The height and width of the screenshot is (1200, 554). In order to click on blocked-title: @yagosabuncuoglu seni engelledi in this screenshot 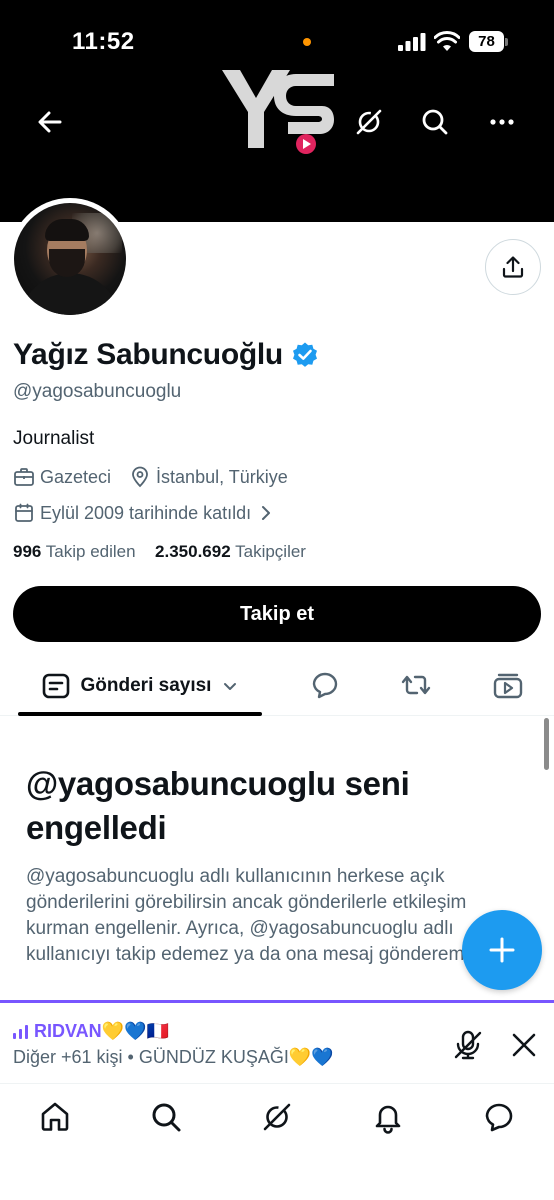, I will do `click(218, 805)`.